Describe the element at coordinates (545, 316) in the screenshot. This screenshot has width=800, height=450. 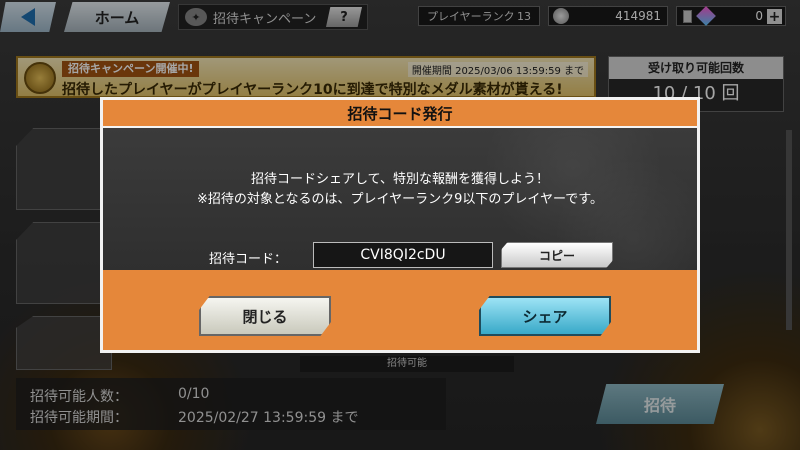
I see `share-button: シェア` at that location.